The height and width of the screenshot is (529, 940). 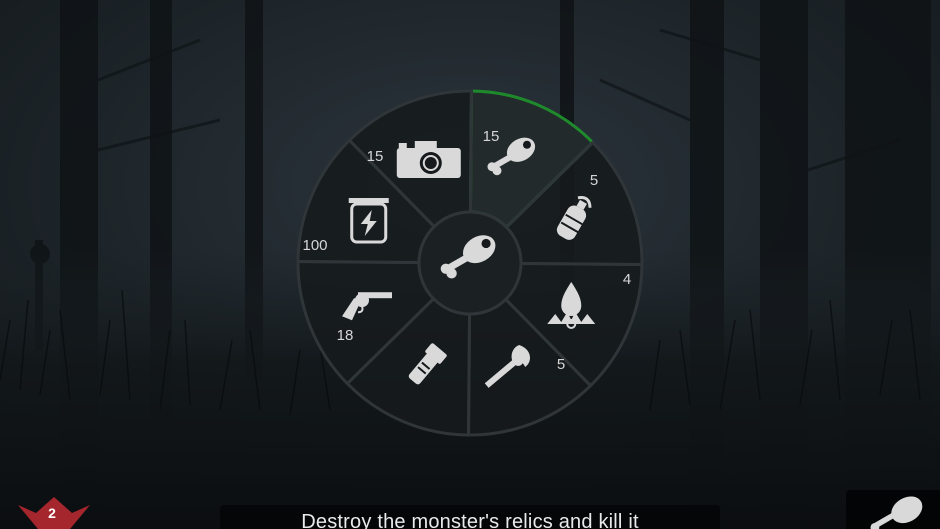 What do you see at coordinates (345, 335) in the screenshot?
I see `item-count-revolver: 18` at bounding box center [345, 335].